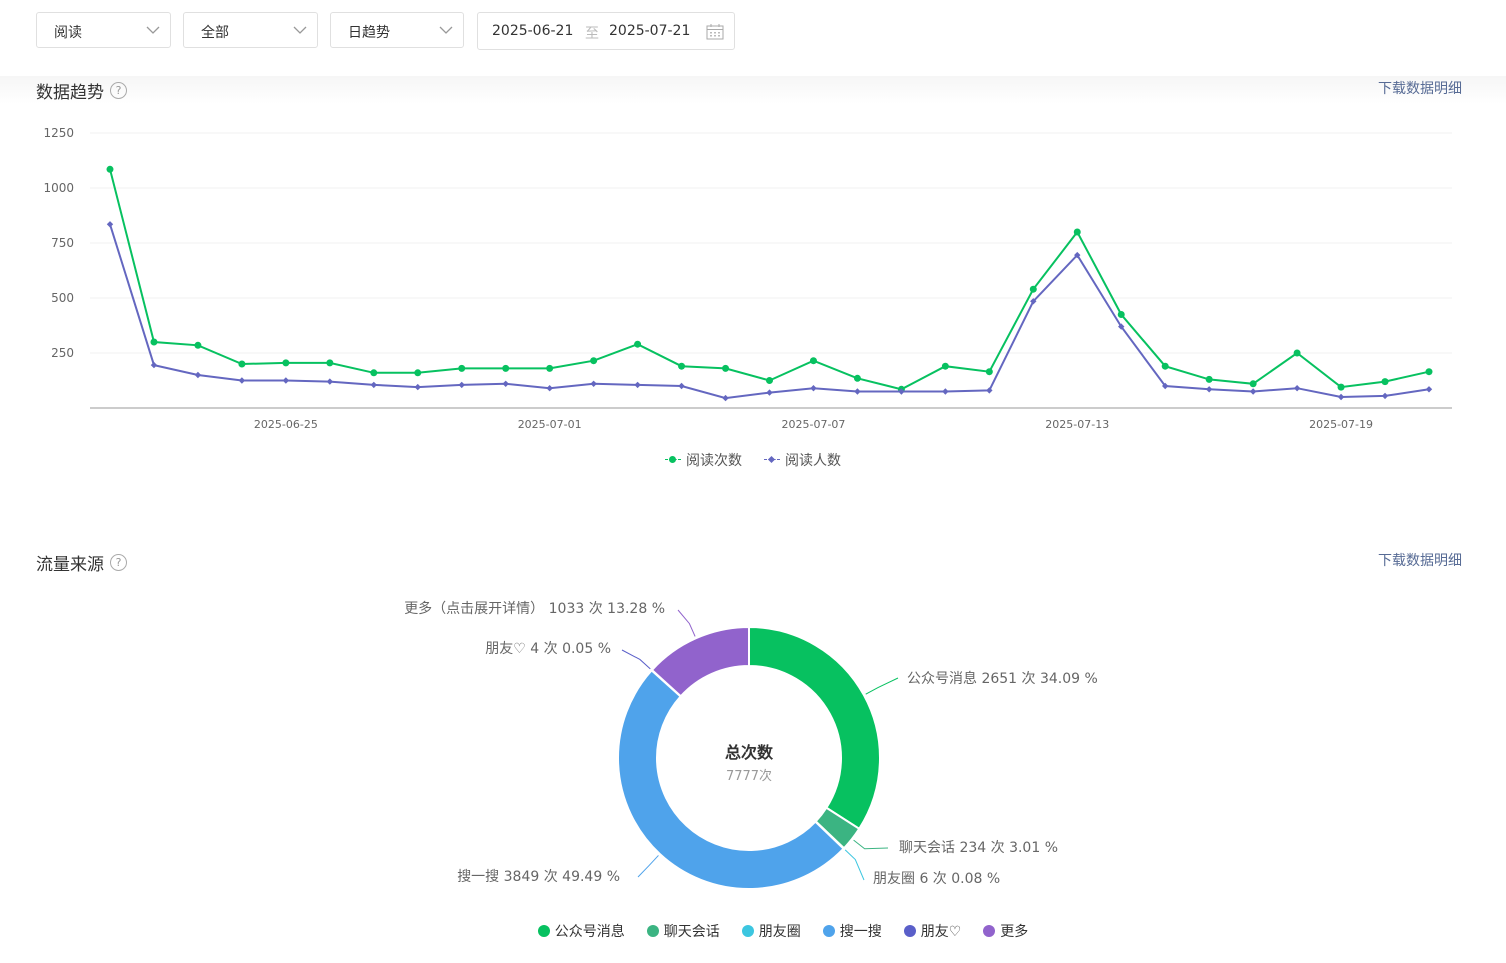 The height and width of the screenshot is (963, 1506). I want to click on date-range-picker: 2025-06-21 至 2025-07-21, so click(606, 31).